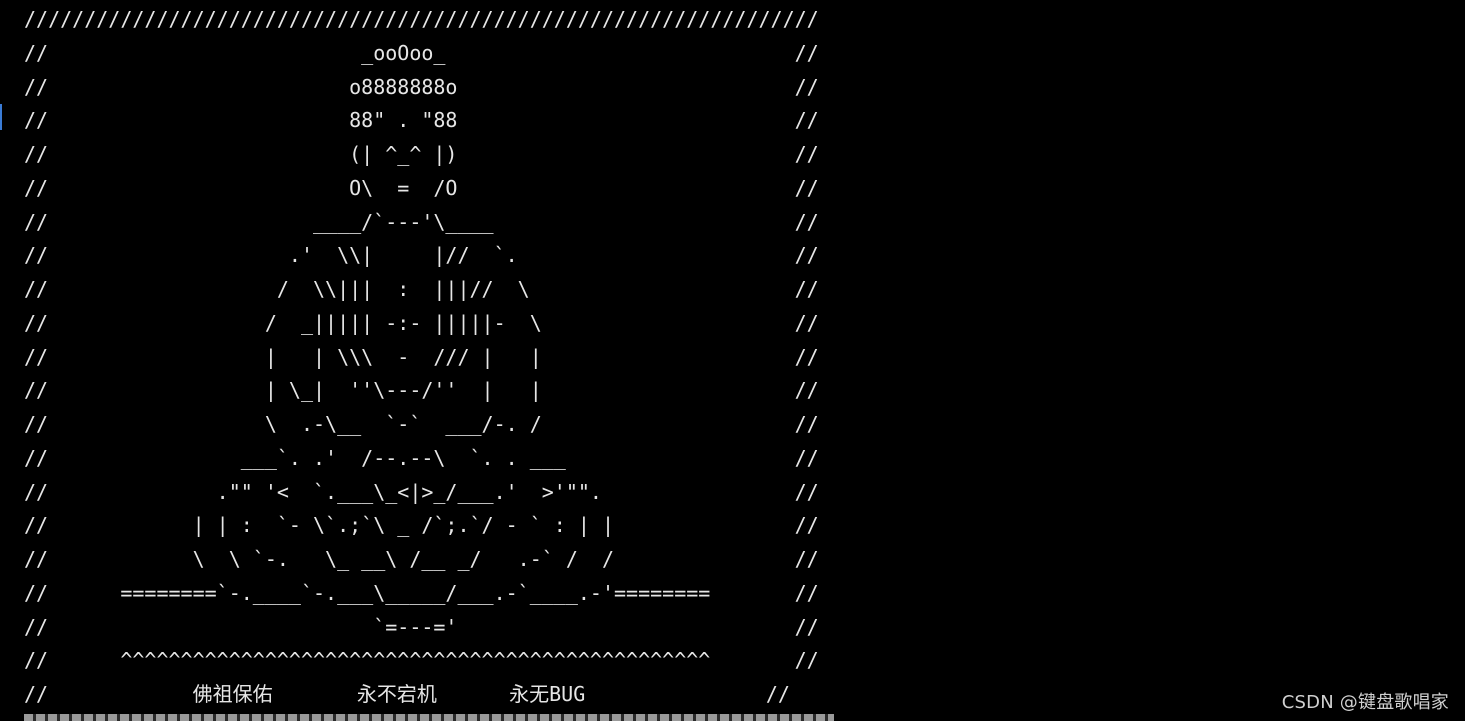 This screenshot has height=721, width=1465. I want to click on ascii-line: // ."" '< `.___\_<|>_/___.' >'"". //, so click(421, 491).